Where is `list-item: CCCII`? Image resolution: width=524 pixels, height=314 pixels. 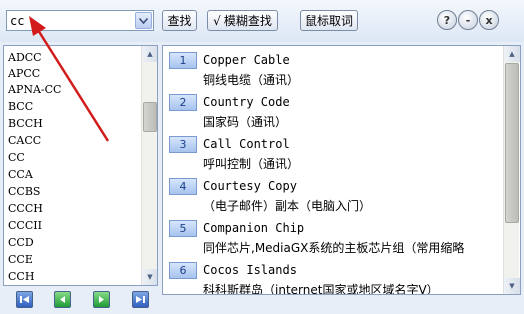
list-item: CCCII is located at coordinates (25, 226).